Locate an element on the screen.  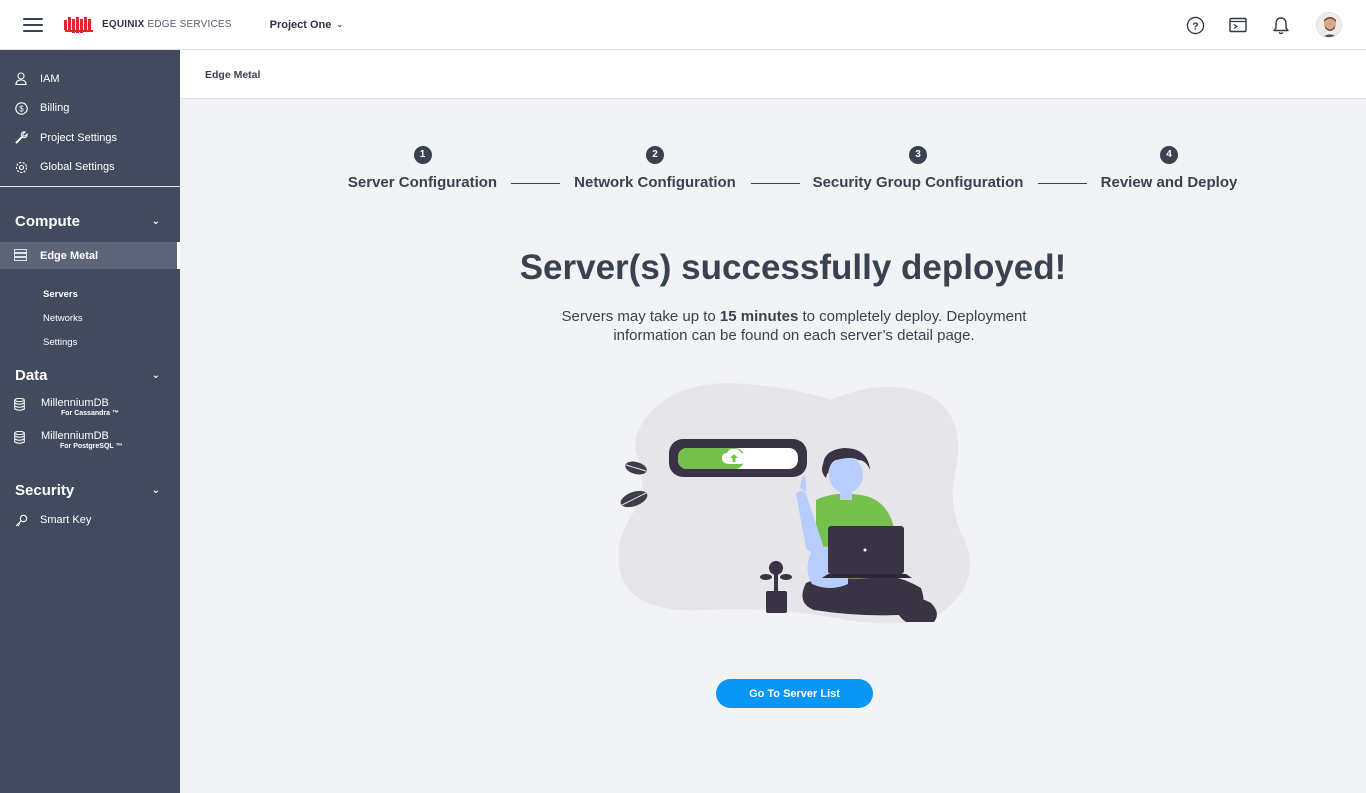
sidebar-item-iam: IAM is located at coordinates (90, 79).